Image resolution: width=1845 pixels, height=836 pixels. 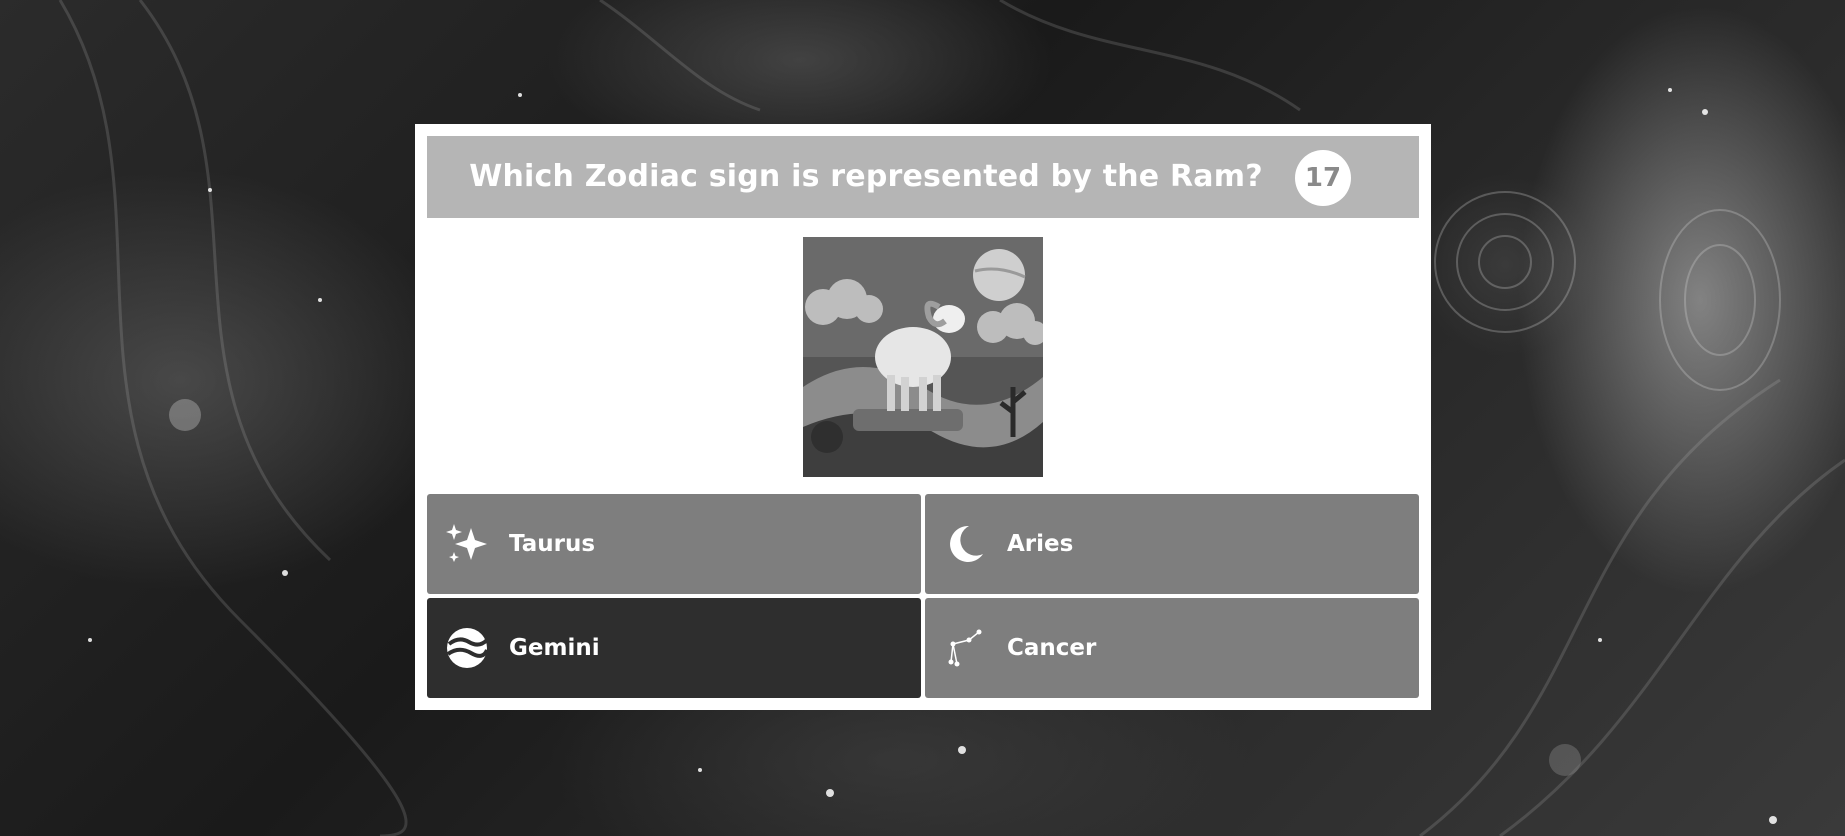 I want to click on answer-button-cancer: Cancer, so click(x=1172, y=648).